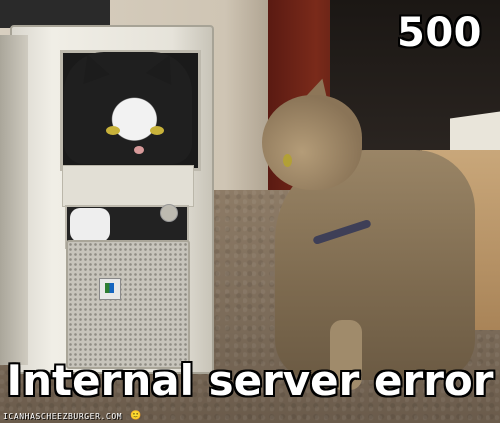 The width and height of the screenshot is (500, 423). What do you see at coordinates (14, 200) in the screenshot?
I see `computer-tower-side` at bounding box center [14, 200].